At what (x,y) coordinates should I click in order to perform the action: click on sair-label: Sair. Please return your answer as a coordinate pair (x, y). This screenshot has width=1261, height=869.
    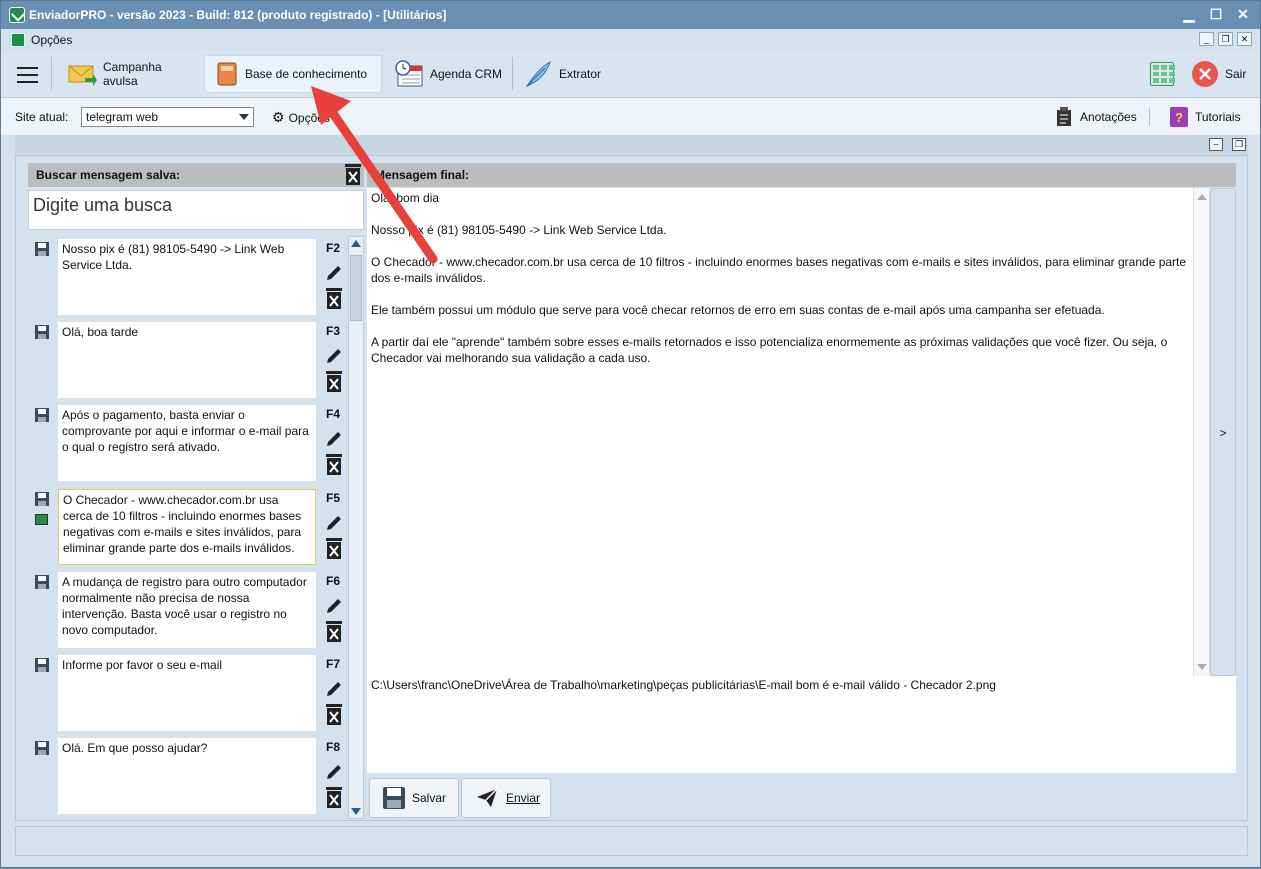
    Looking at the image, I should click on (1236, 74).